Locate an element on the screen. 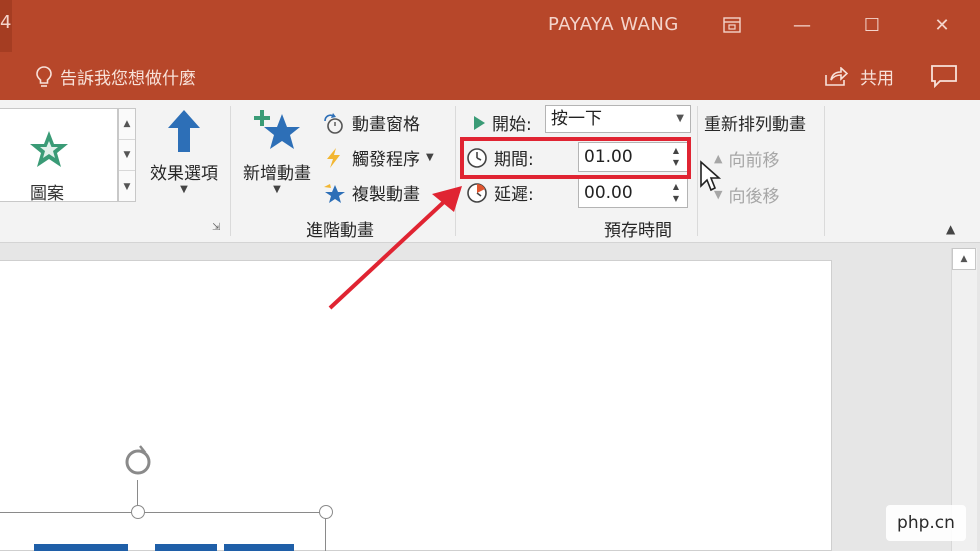 Image resolution: width=980 pixels, height=551 pixels. start-value: 按一下 is located at coordinates (576, 119).